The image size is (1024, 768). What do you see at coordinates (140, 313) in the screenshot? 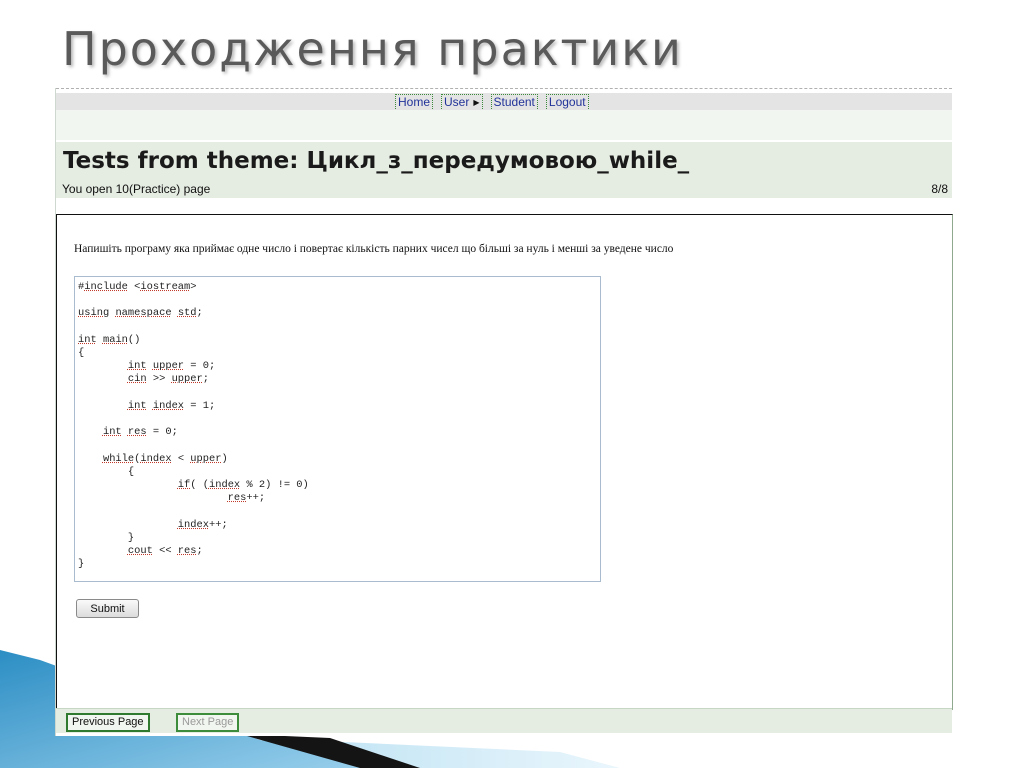
I see `code-line: using namespace std;` at bounding box center [140, 313].